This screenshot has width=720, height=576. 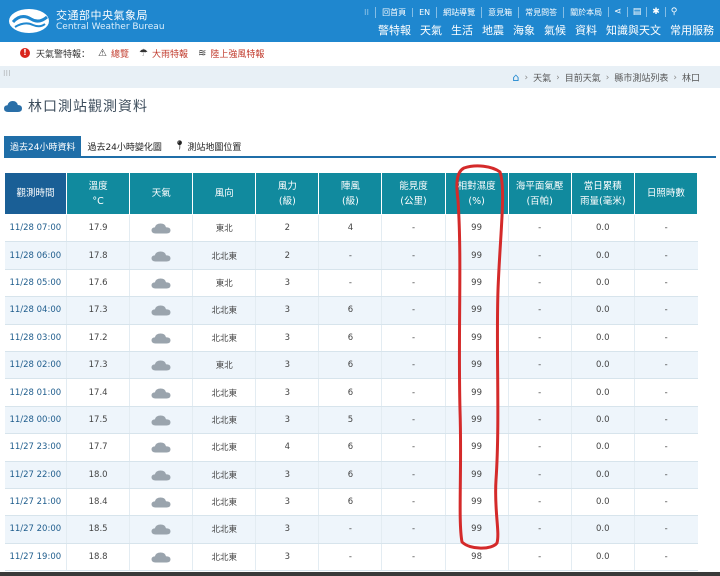 I want to click on nav-warnings: 警特報, so click(x=394, y=30).